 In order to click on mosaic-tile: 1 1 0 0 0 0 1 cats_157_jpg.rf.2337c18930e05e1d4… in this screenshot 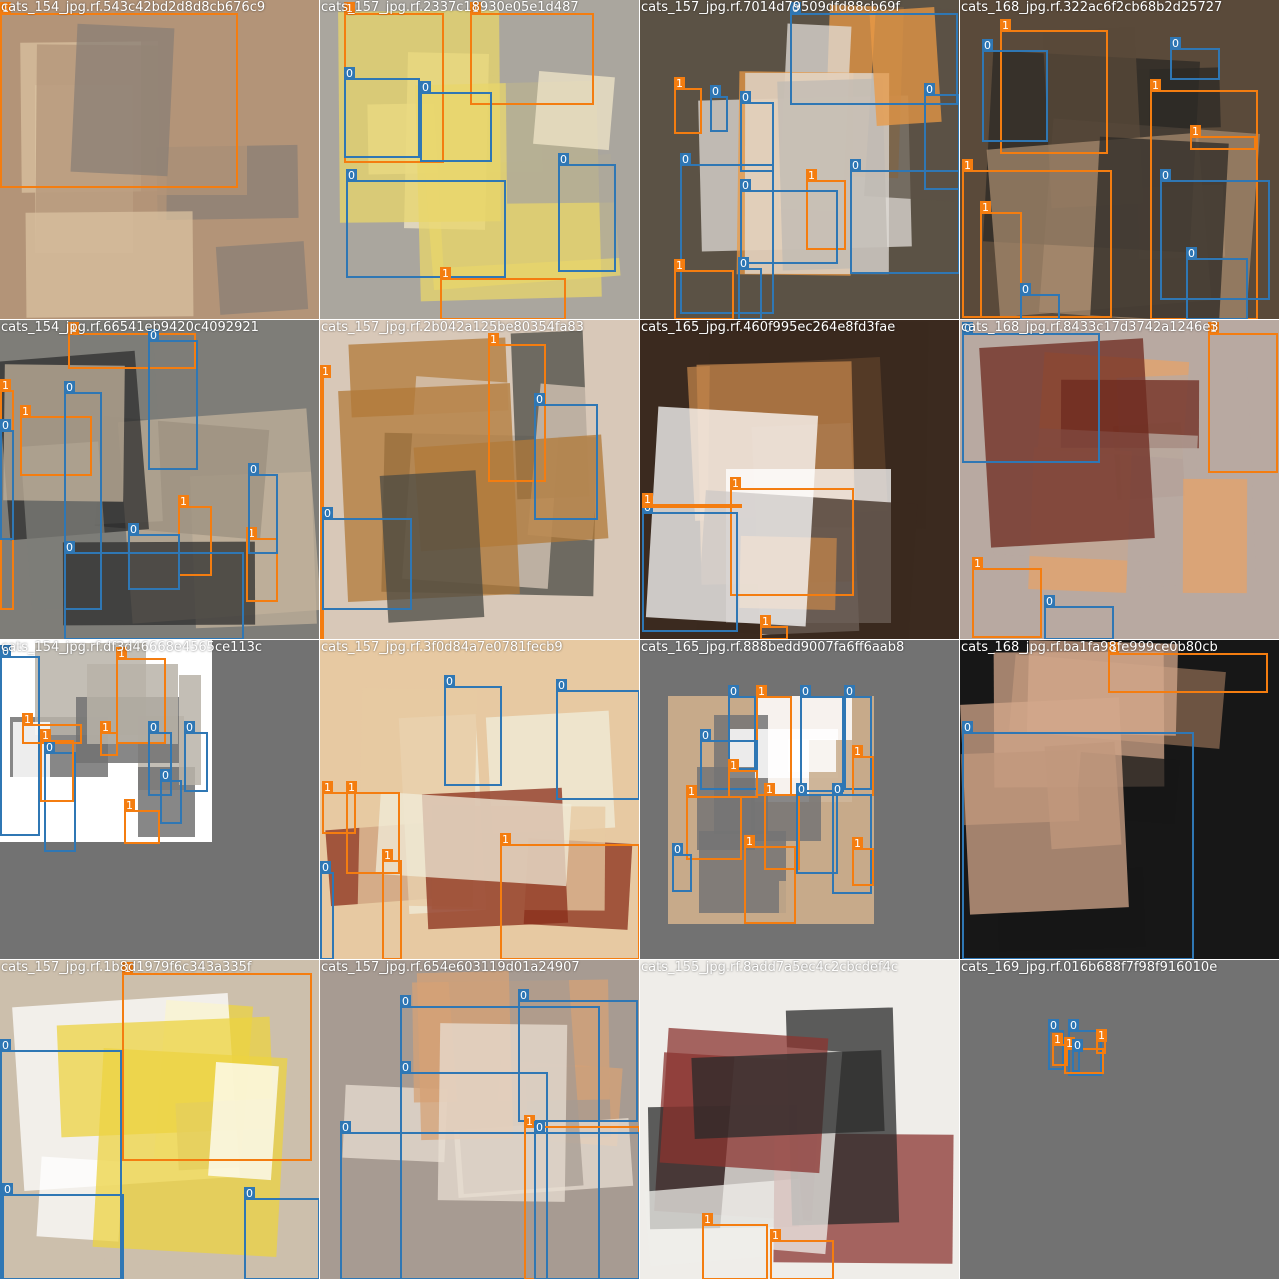, I will do `click(480, 160)`.